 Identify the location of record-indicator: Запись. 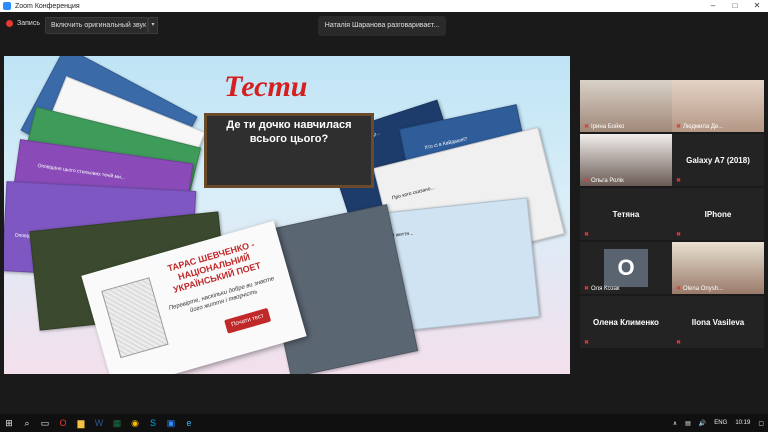
(23, 23).